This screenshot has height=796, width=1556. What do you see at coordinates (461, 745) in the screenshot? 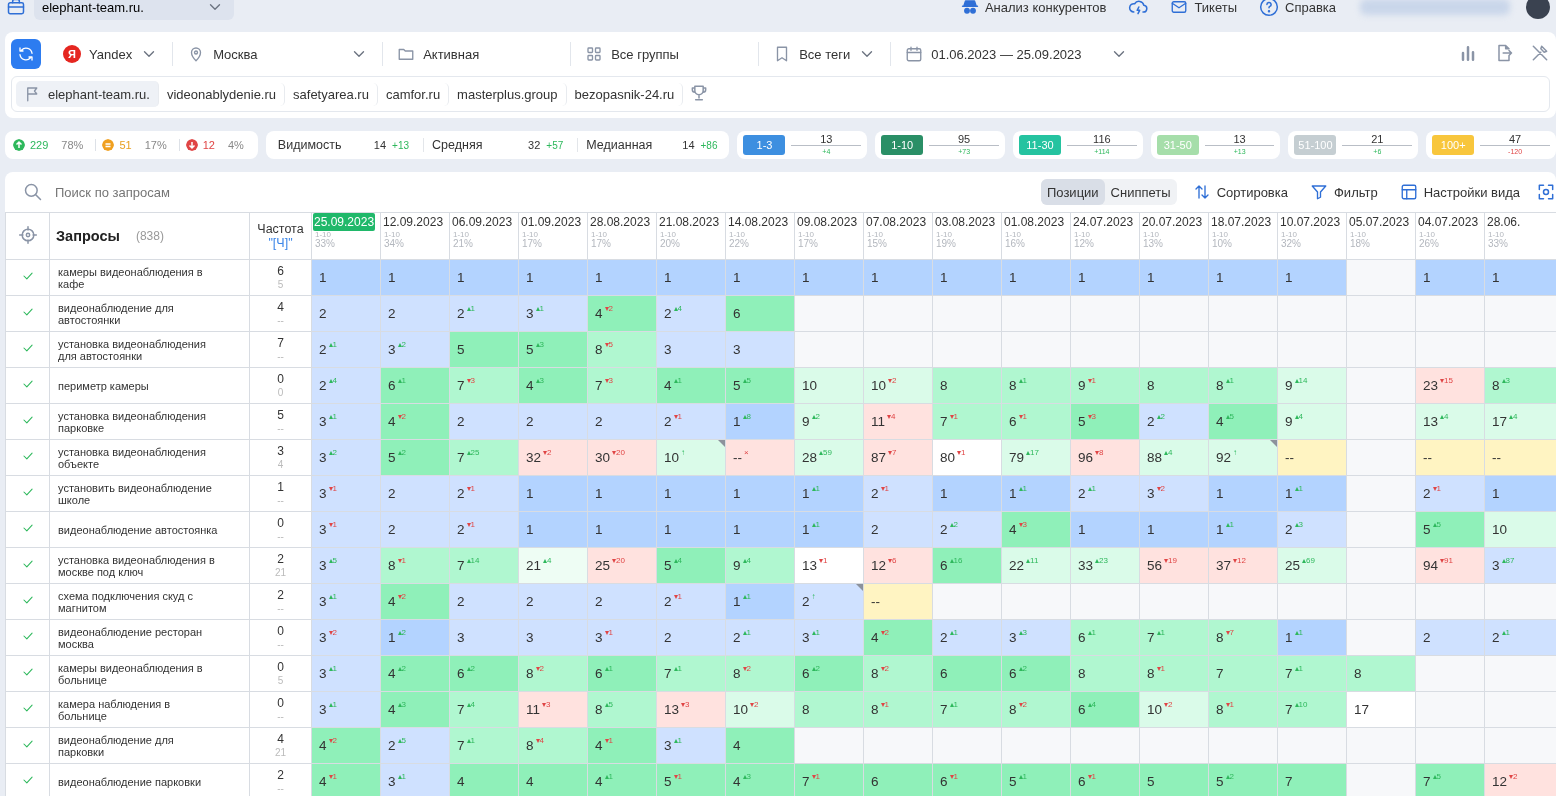
I see `position-value: 7` at bounding box center [461, 745].